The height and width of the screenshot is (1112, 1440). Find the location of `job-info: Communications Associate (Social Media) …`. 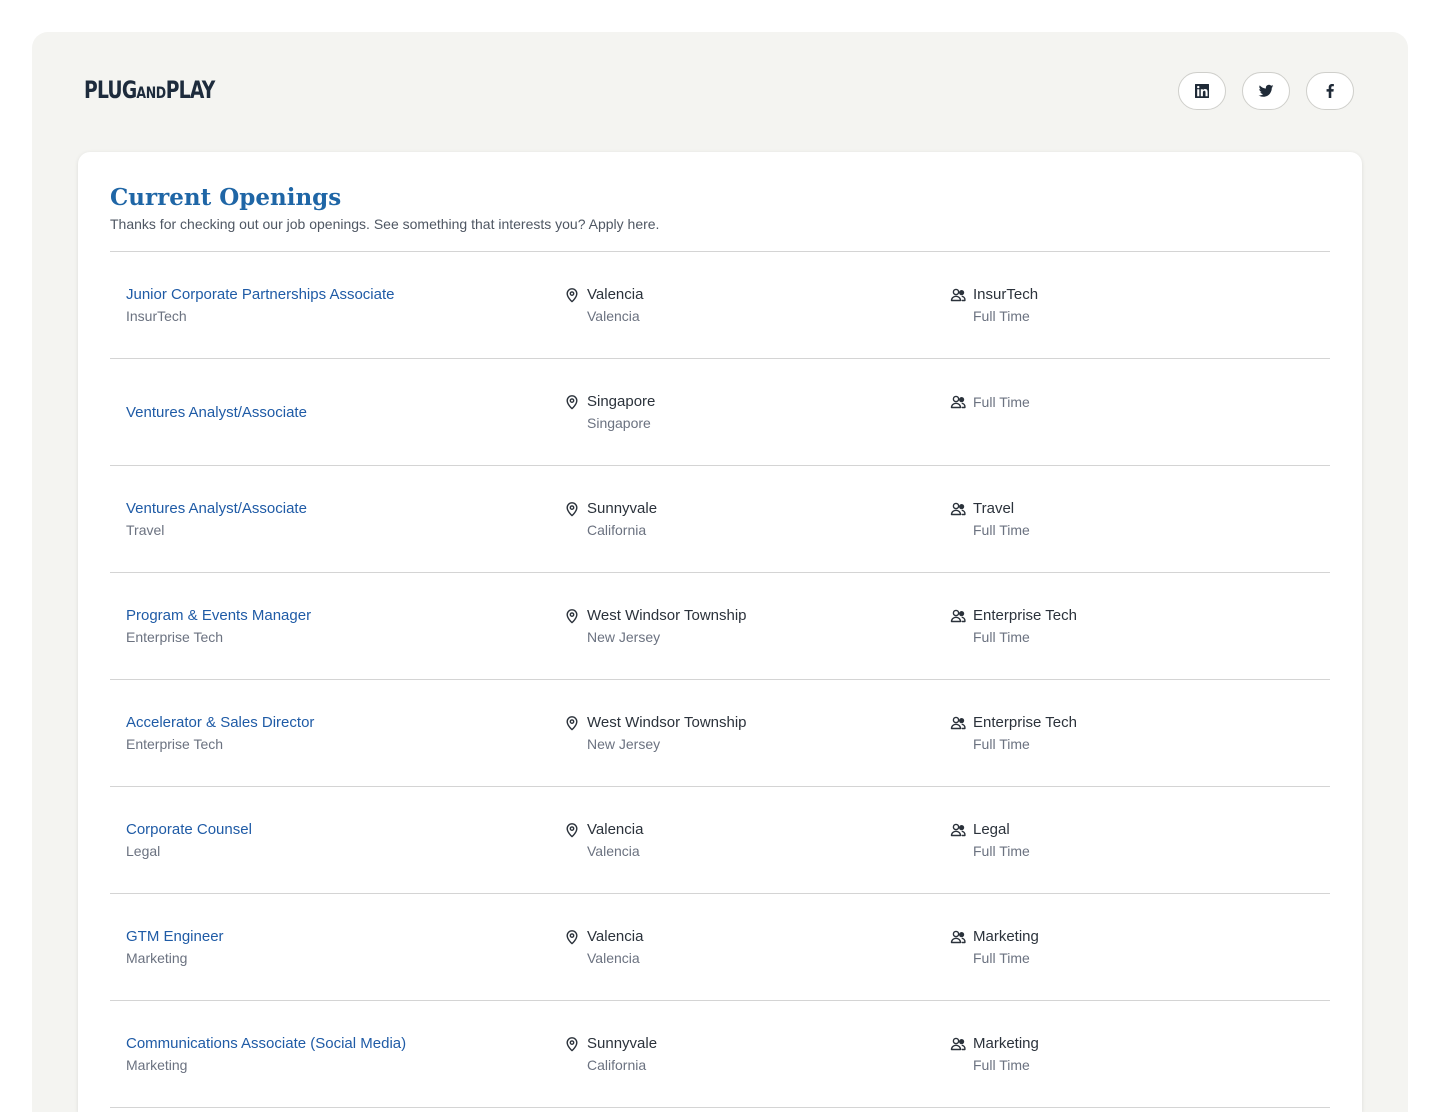

job-info: Communications Associate (Social Media) … is located at coordinates (336, 1054).